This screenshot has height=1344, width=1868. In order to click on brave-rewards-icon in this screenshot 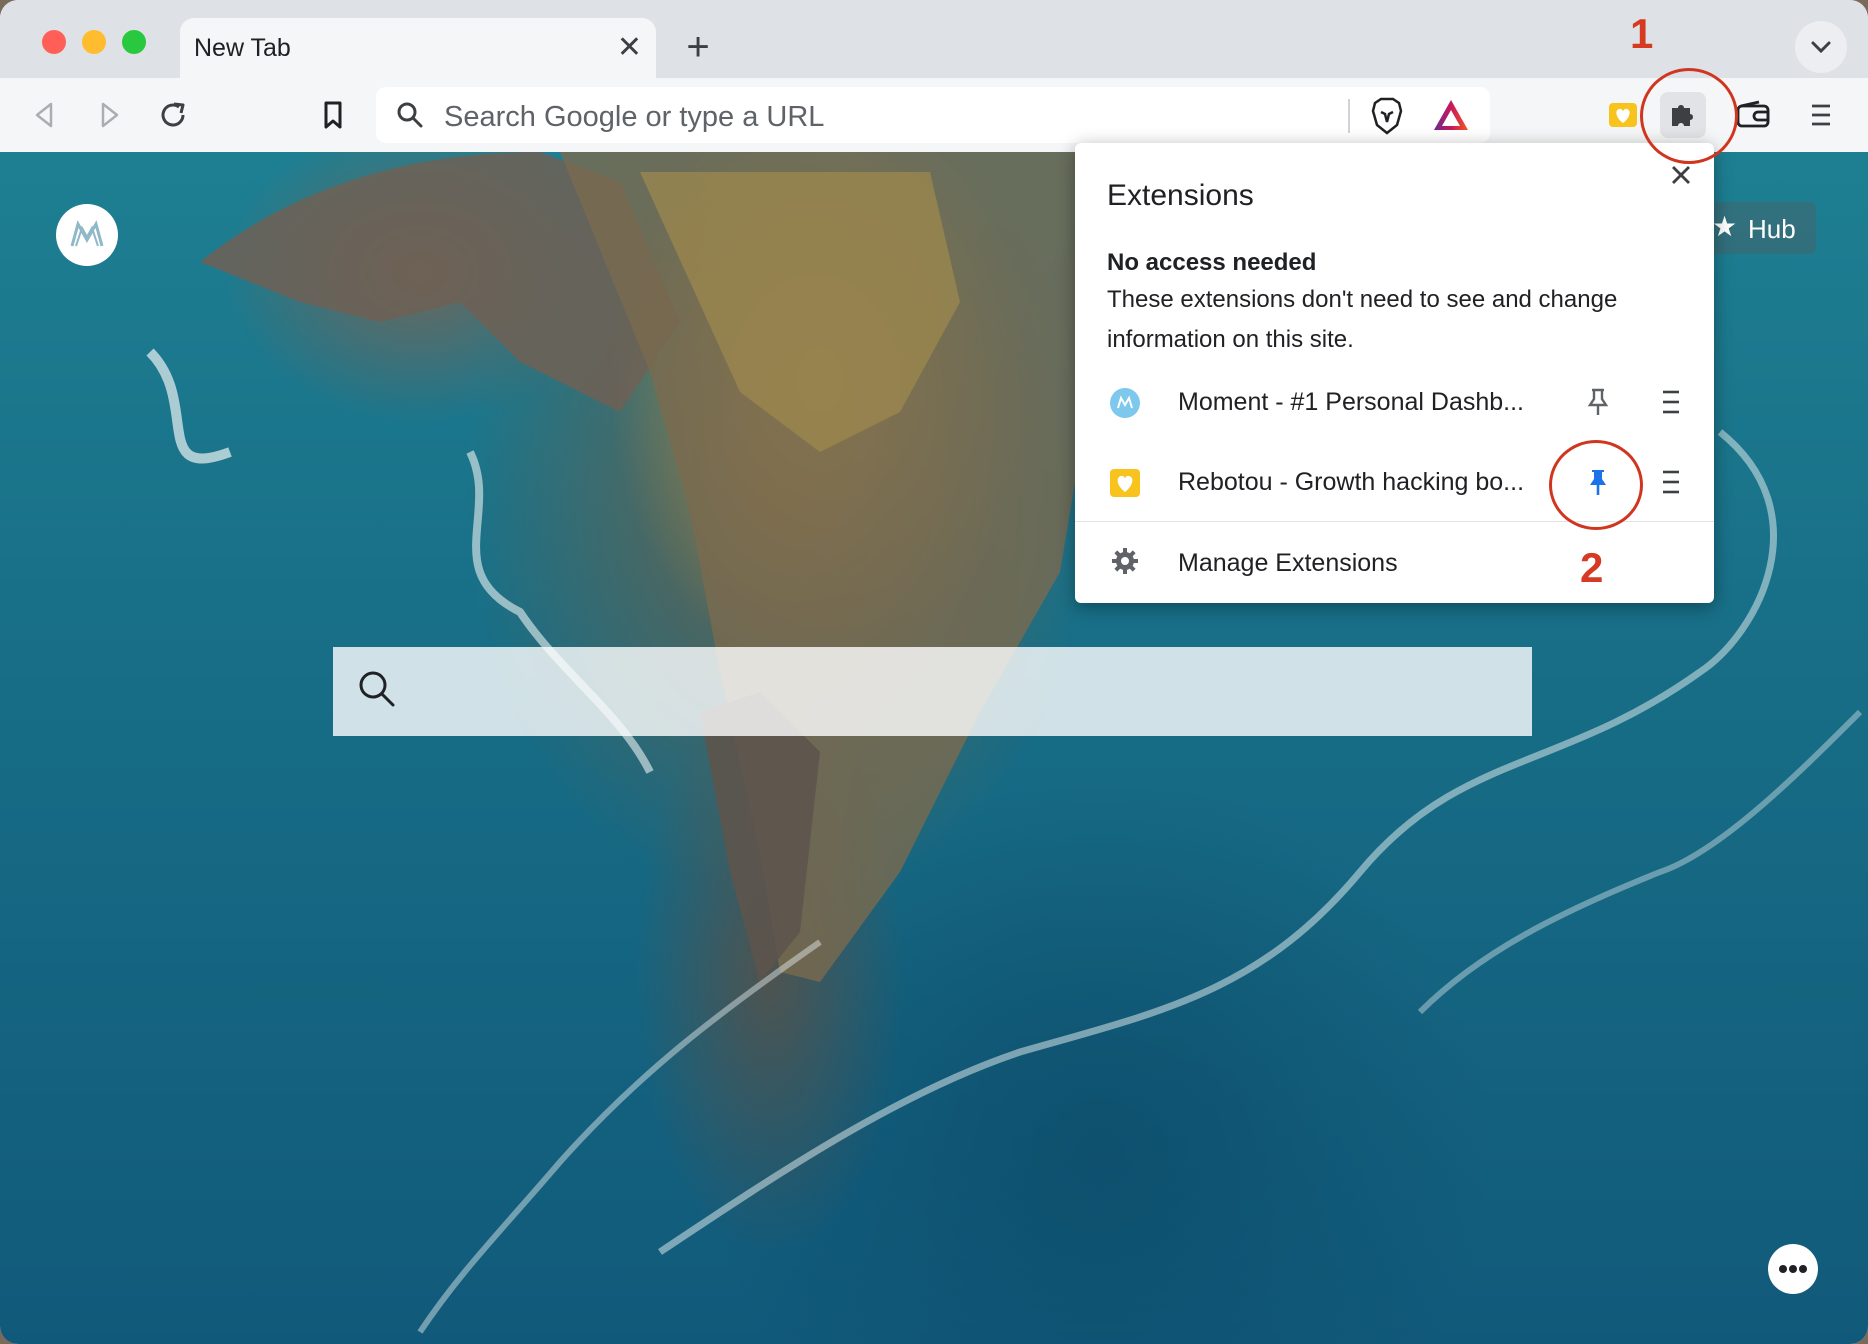, I will do `click(1451, 115)`.